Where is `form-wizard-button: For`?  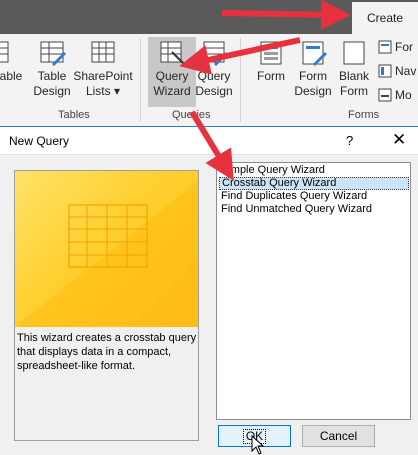 form-wizard-button: For is located at coordinates (395, 47).